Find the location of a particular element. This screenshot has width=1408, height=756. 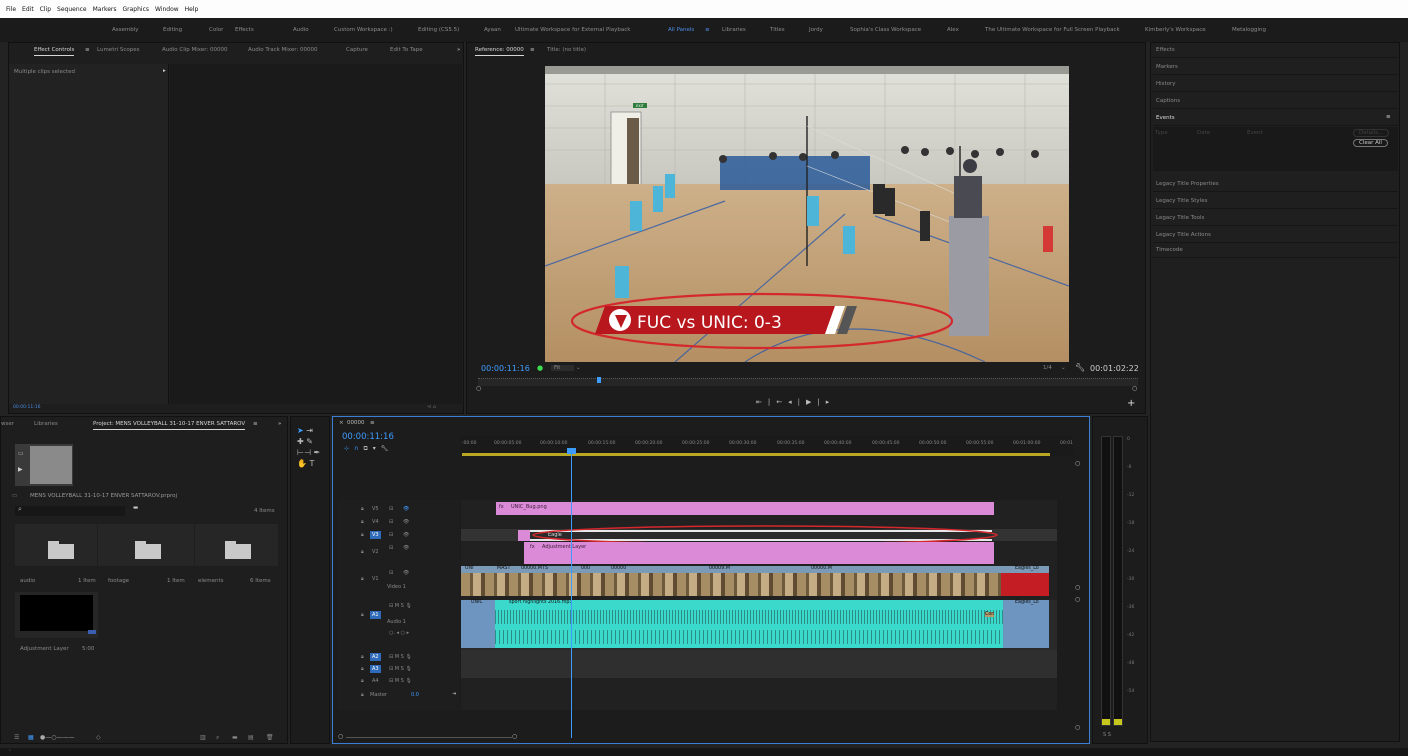

quality-dropdown: 1/4 is located at coordinates (1047, 368).